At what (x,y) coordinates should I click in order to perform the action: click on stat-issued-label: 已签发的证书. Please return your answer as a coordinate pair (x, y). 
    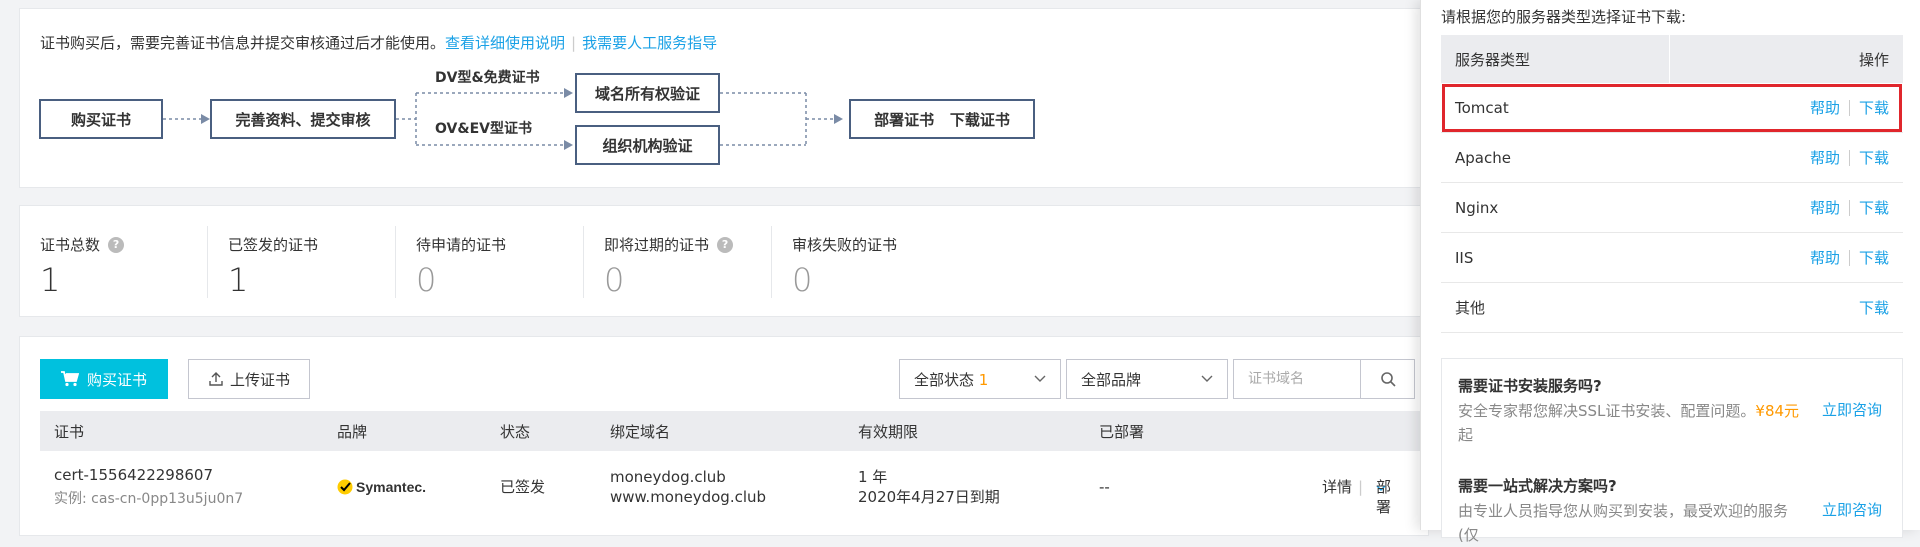
    Looking at the image, I should click on (273, 245).